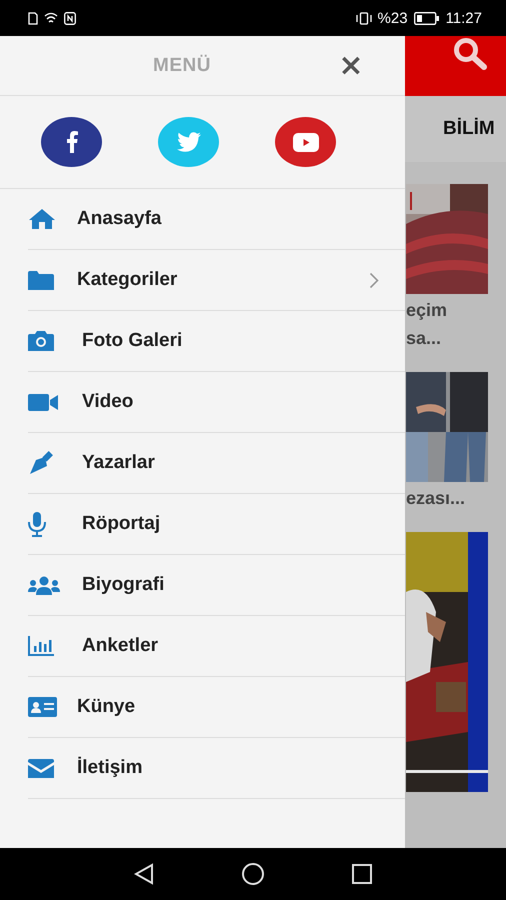 This screenshot has height=900, width=506. What do you see at coordinates (305, 142) in the screenshot?
I see `play-button-icon` at bounding box center [305, 142].